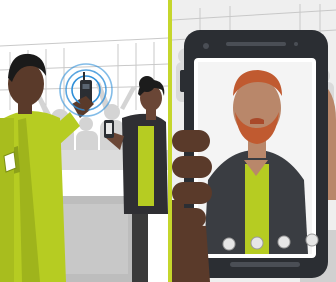  I want to click on panel-divider, so click(170, 141).